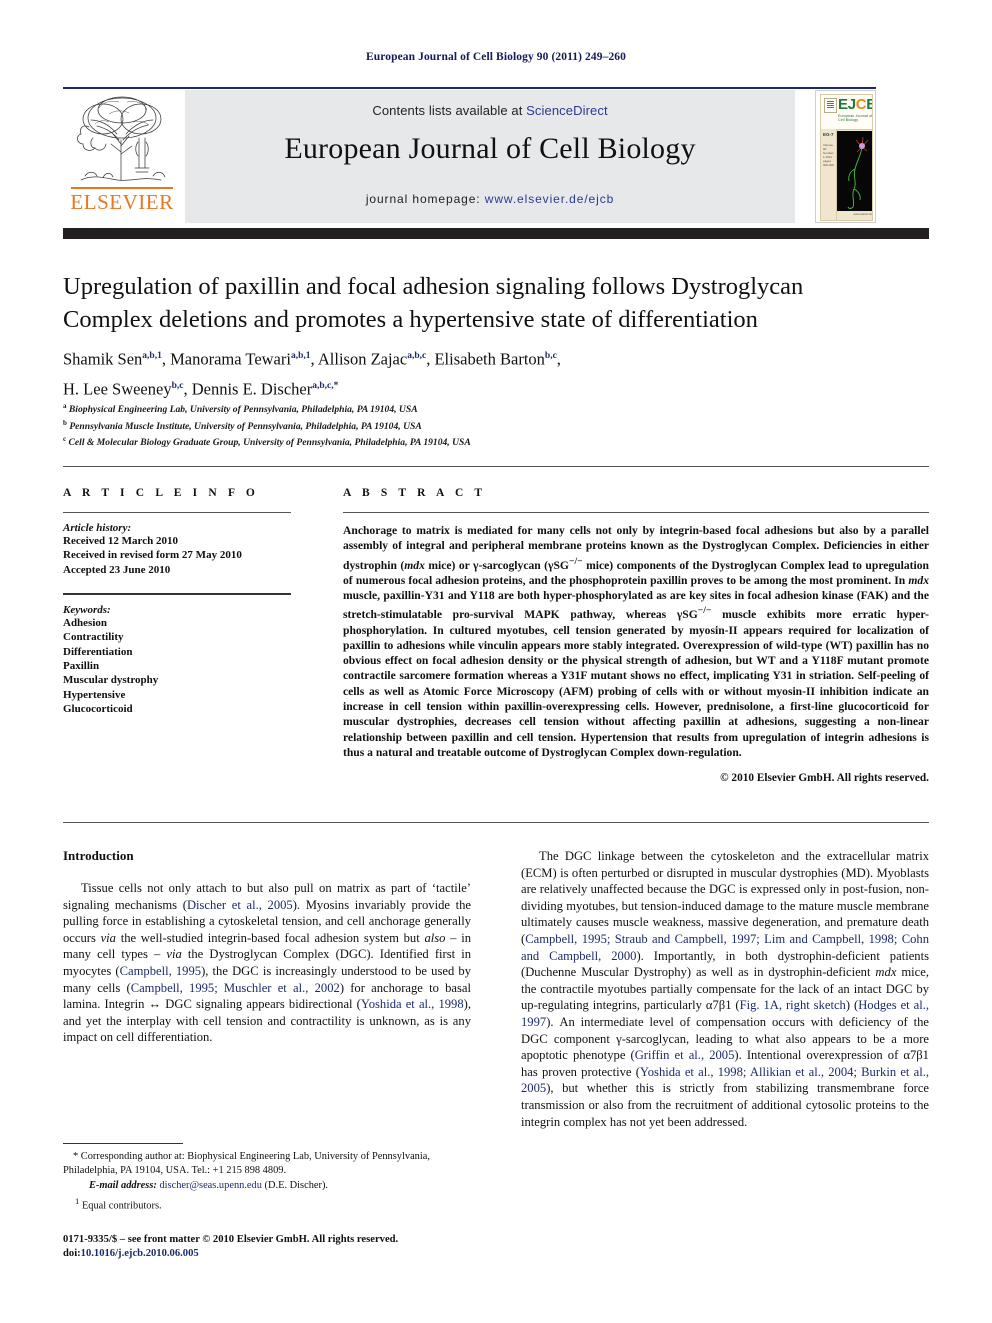  What do you see at coordinates (847, 104) in the screenshot?
I see `cover-logo-ej: EJ` at bounding box center [847, 104].